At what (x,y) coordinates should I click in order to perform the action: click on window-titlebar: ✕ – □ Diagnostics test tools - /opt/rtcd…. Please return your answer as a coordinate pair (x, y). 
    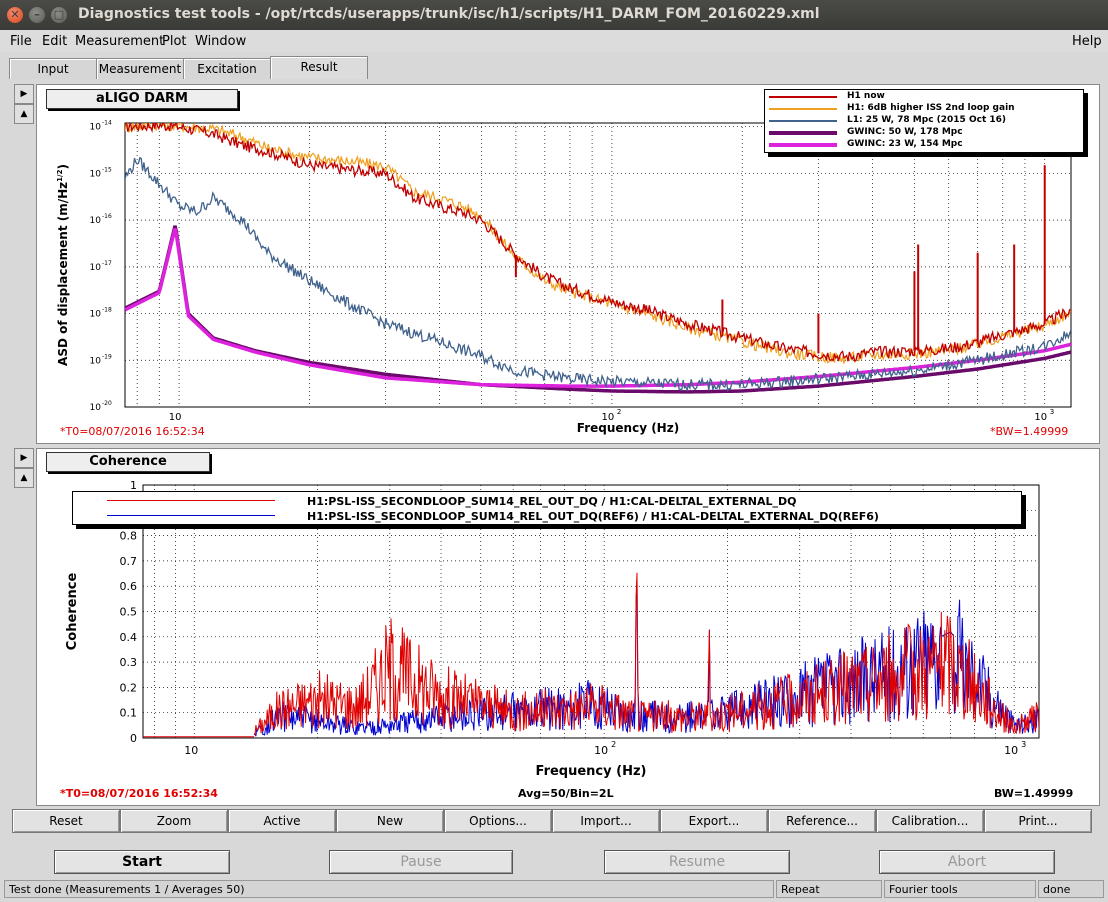
    Looking at the image, I should click on (554, 15).